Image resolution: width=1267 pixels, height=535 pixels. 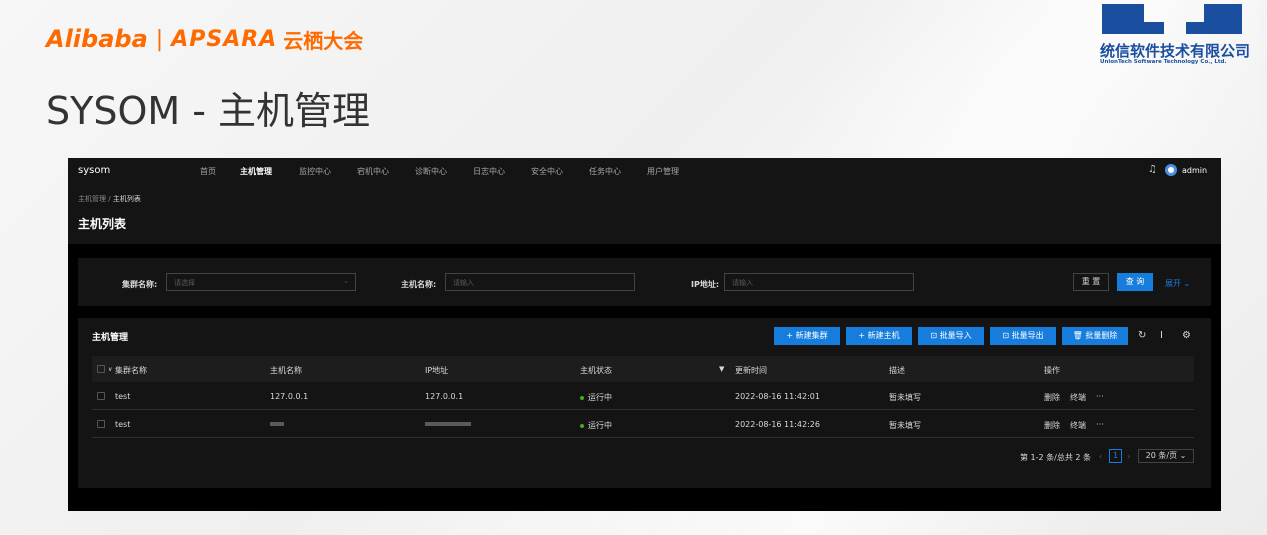 I want to click on prev-page-icon: ‹, so click(x=1100, y=456).